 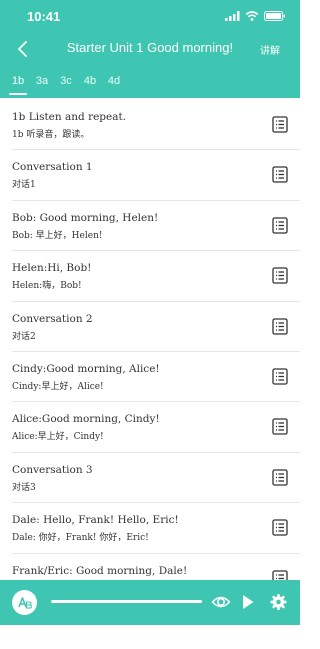 What do you see at coordinates (126, 601) in the screenshot?
I see `playback-progress-bar` at bounding box center [126, 601].